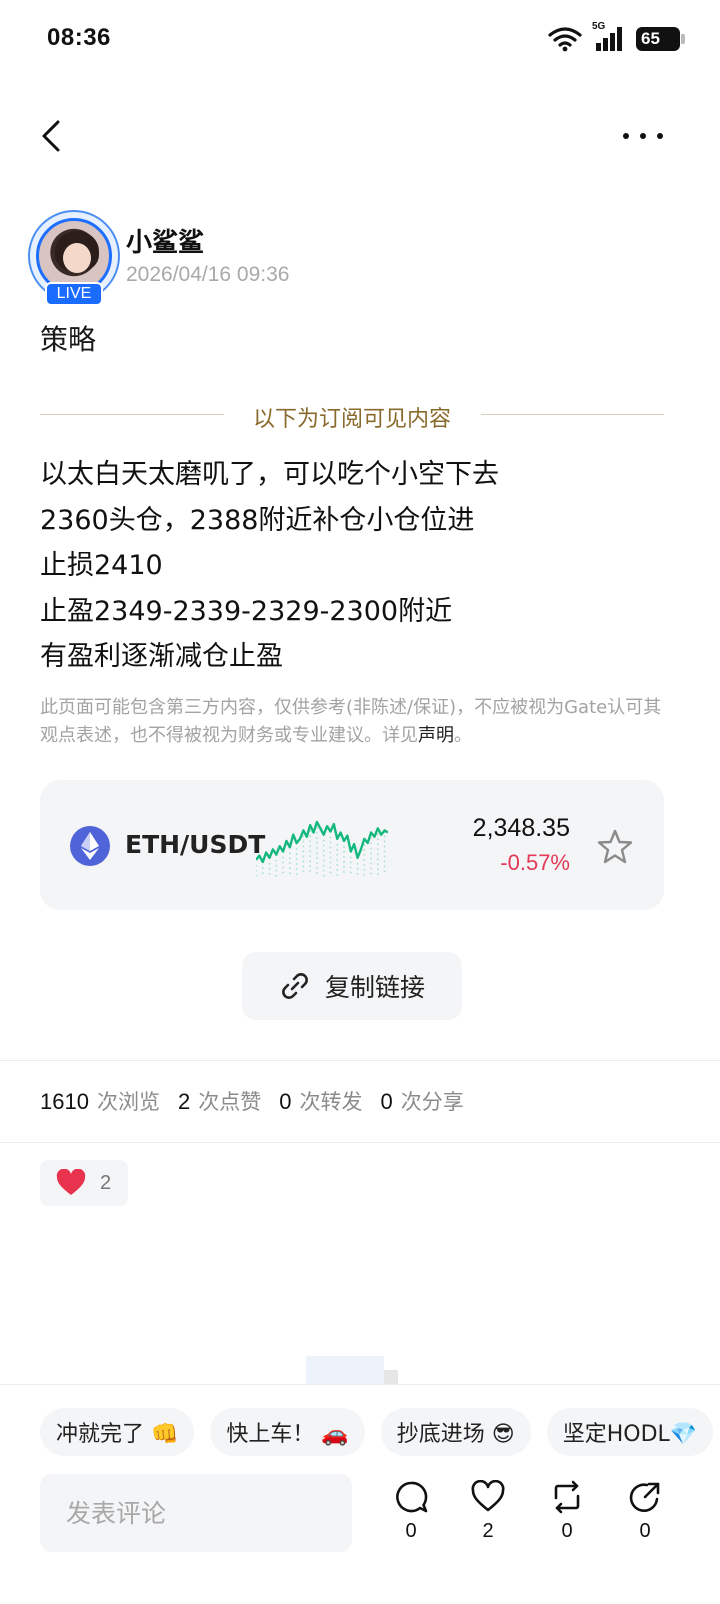 This screenshot has height=1604, width=720. What do you see at coordinates (643, 136) in the screenshot?
I see `more-options-icon` at bounding box center [643, 136].